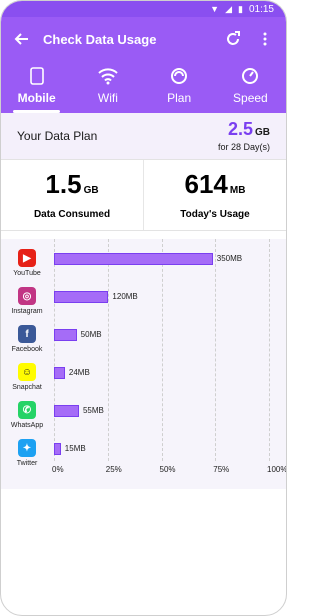 The height and width of the screenshot is (616, 320). What do you see at coordinates (72, 214) in the screenshot?
I see `stat-label: Data Consumed` at bounding box center [72, 214].